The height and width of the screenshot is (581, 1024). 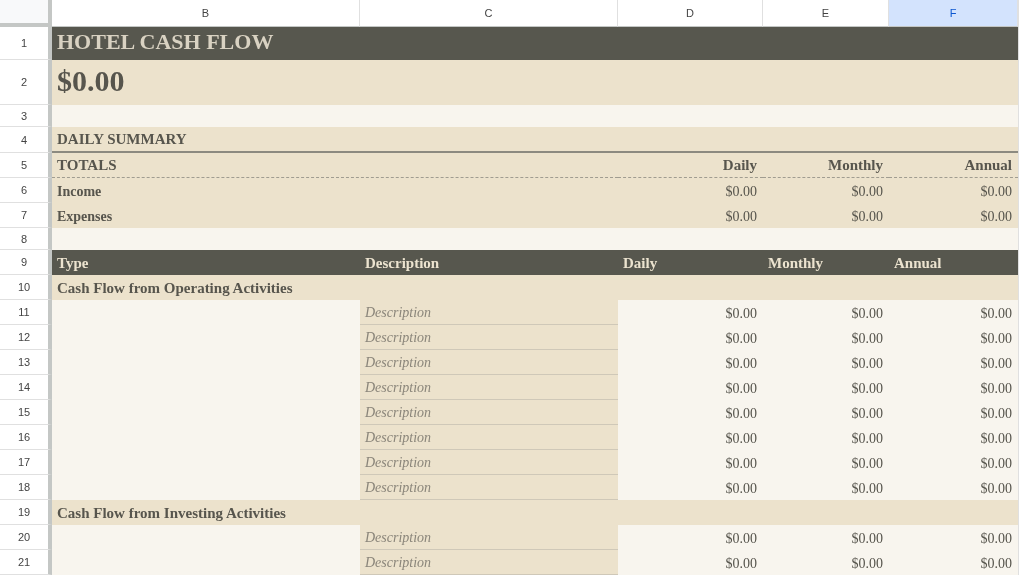 I want to click on total-amount: $0.00, so click(x=535, y=82).